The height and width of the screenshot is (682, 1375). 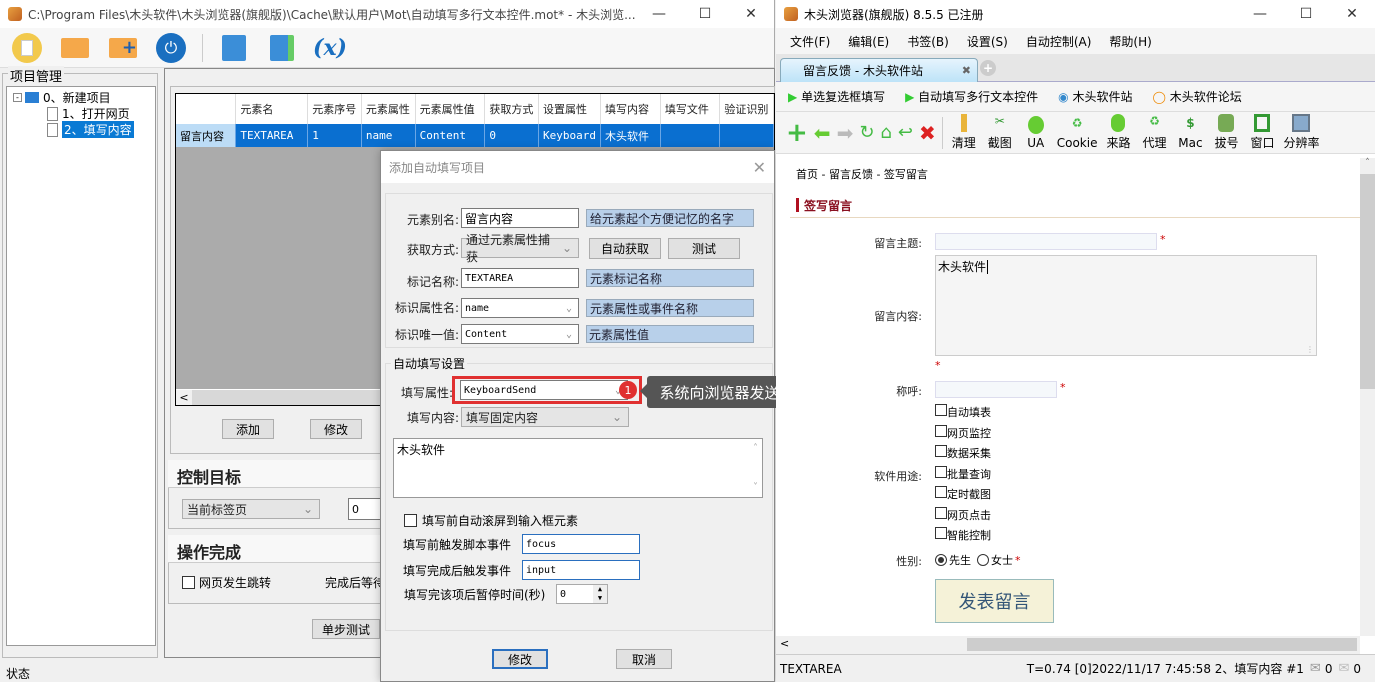 I want to click on tool-cookie: ♻ Cookie, so click(x=1077, y=133).